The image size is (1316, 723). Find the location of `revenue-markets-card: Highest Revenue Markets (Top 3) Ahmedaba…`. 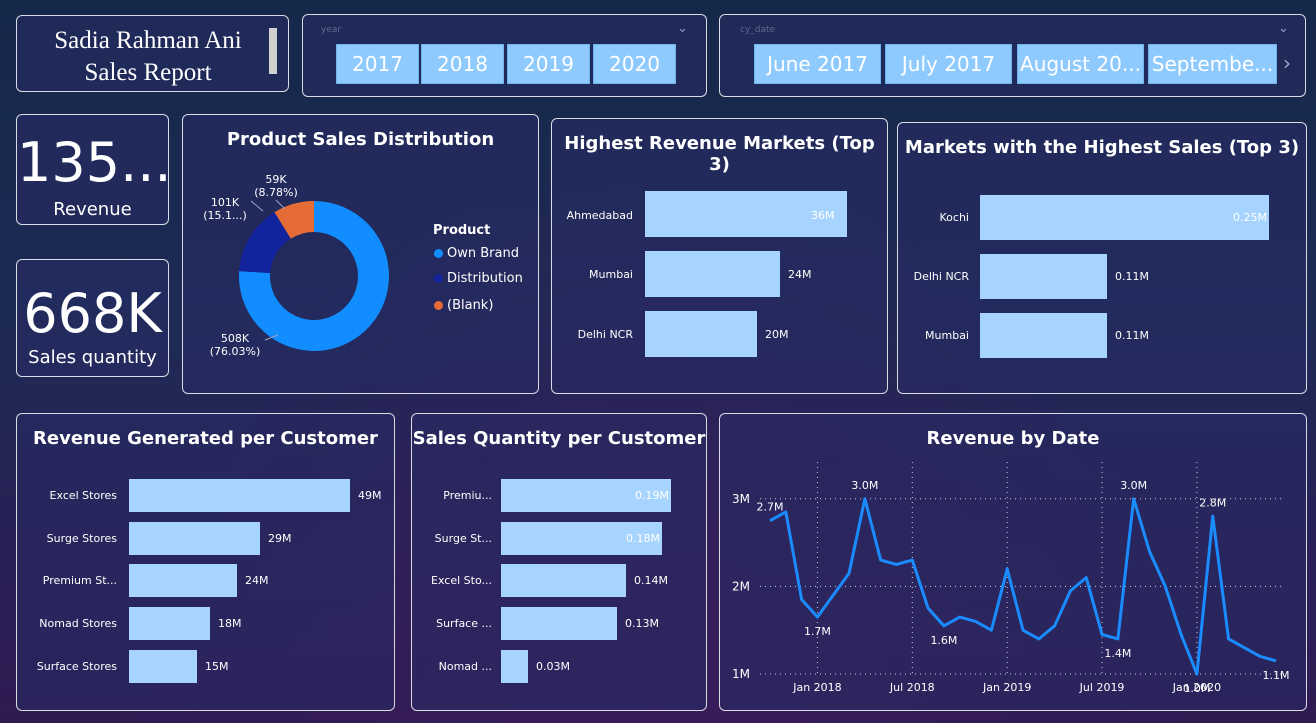

revenue-markets-card: Highest Revenue Markets (Top 3) Ahmedaba… is located at coordinates (719, 256).